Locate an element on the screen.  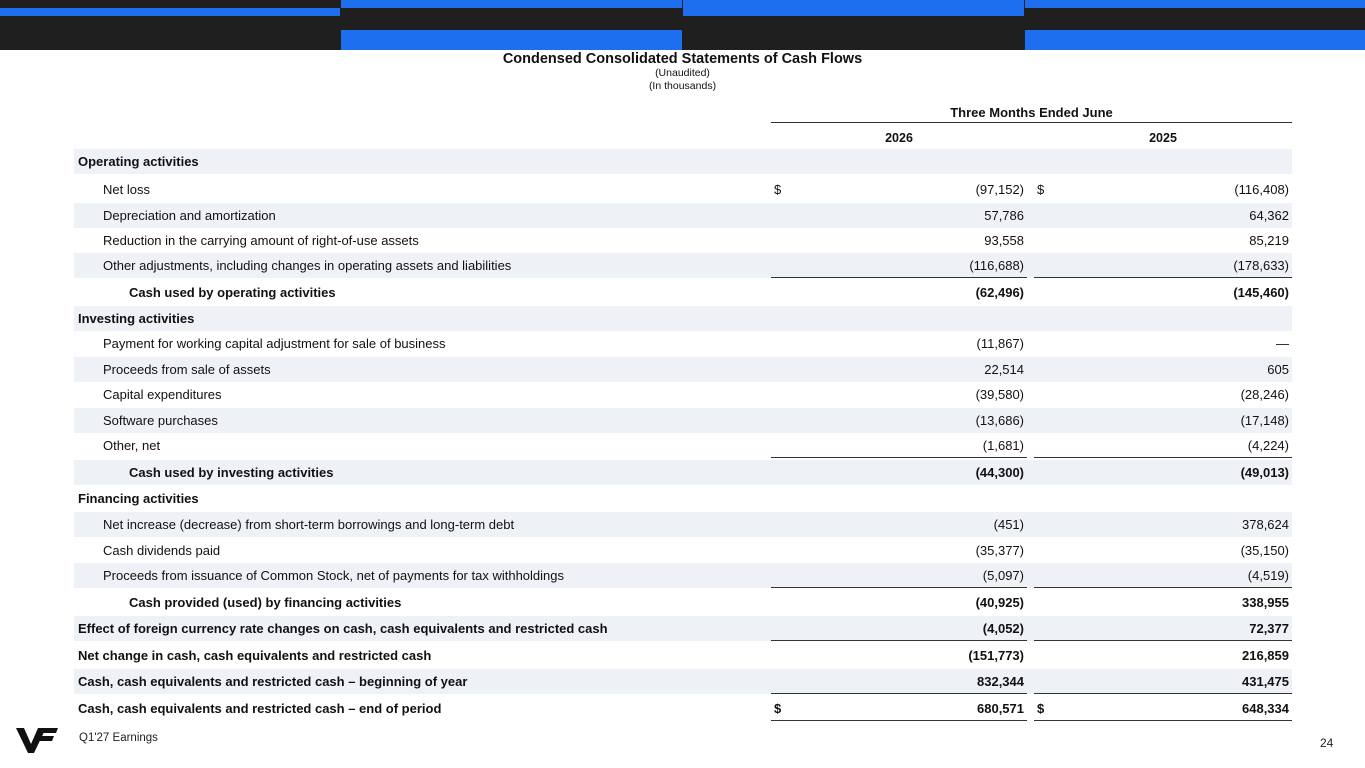
vf-logo-icon is located at coordinates (37, 740).